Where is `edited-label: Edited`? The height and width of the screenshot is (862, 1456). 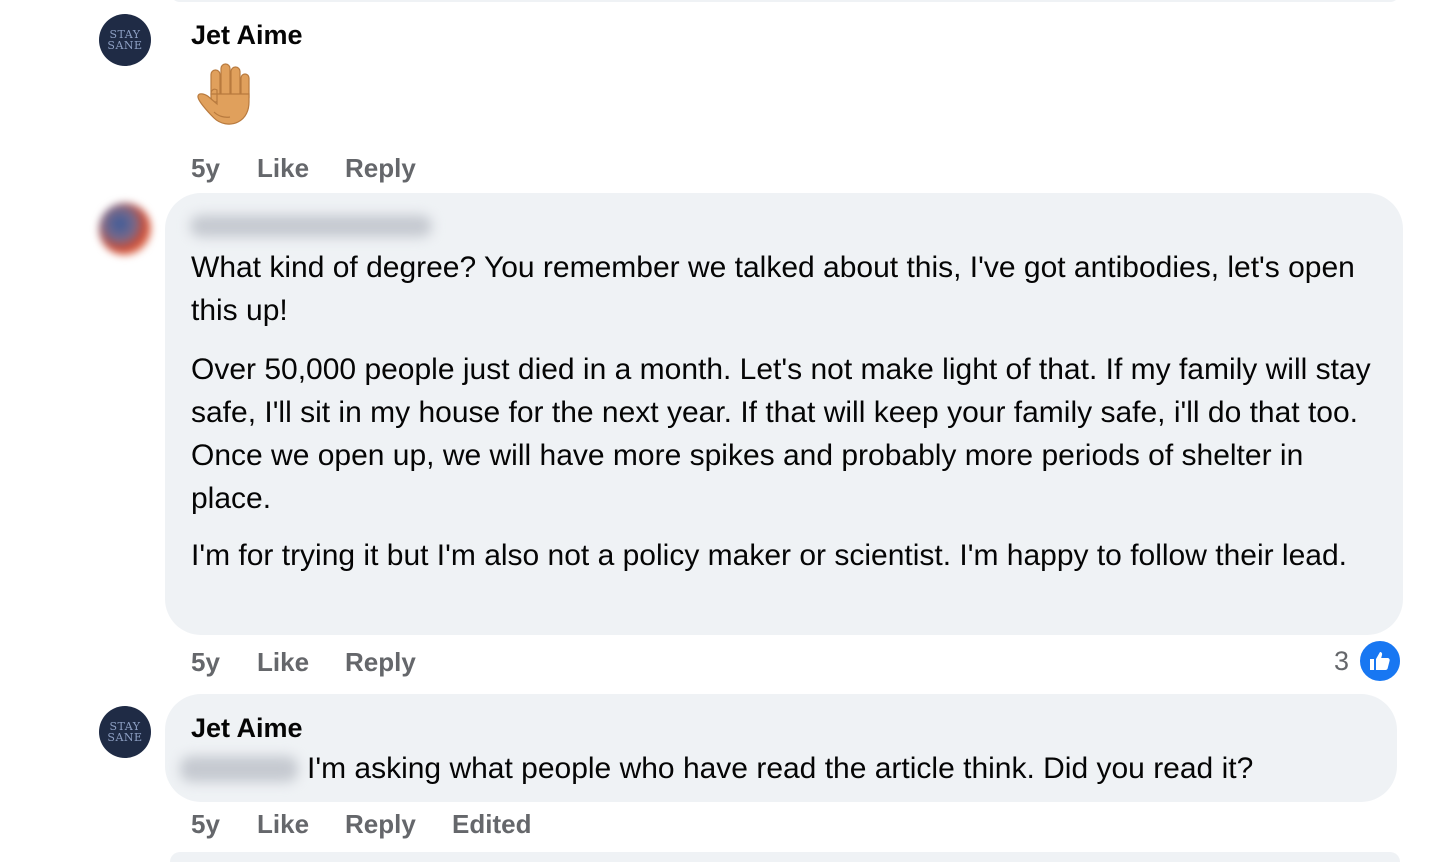
edited-label: Edited is located at coordinates (491, 824).